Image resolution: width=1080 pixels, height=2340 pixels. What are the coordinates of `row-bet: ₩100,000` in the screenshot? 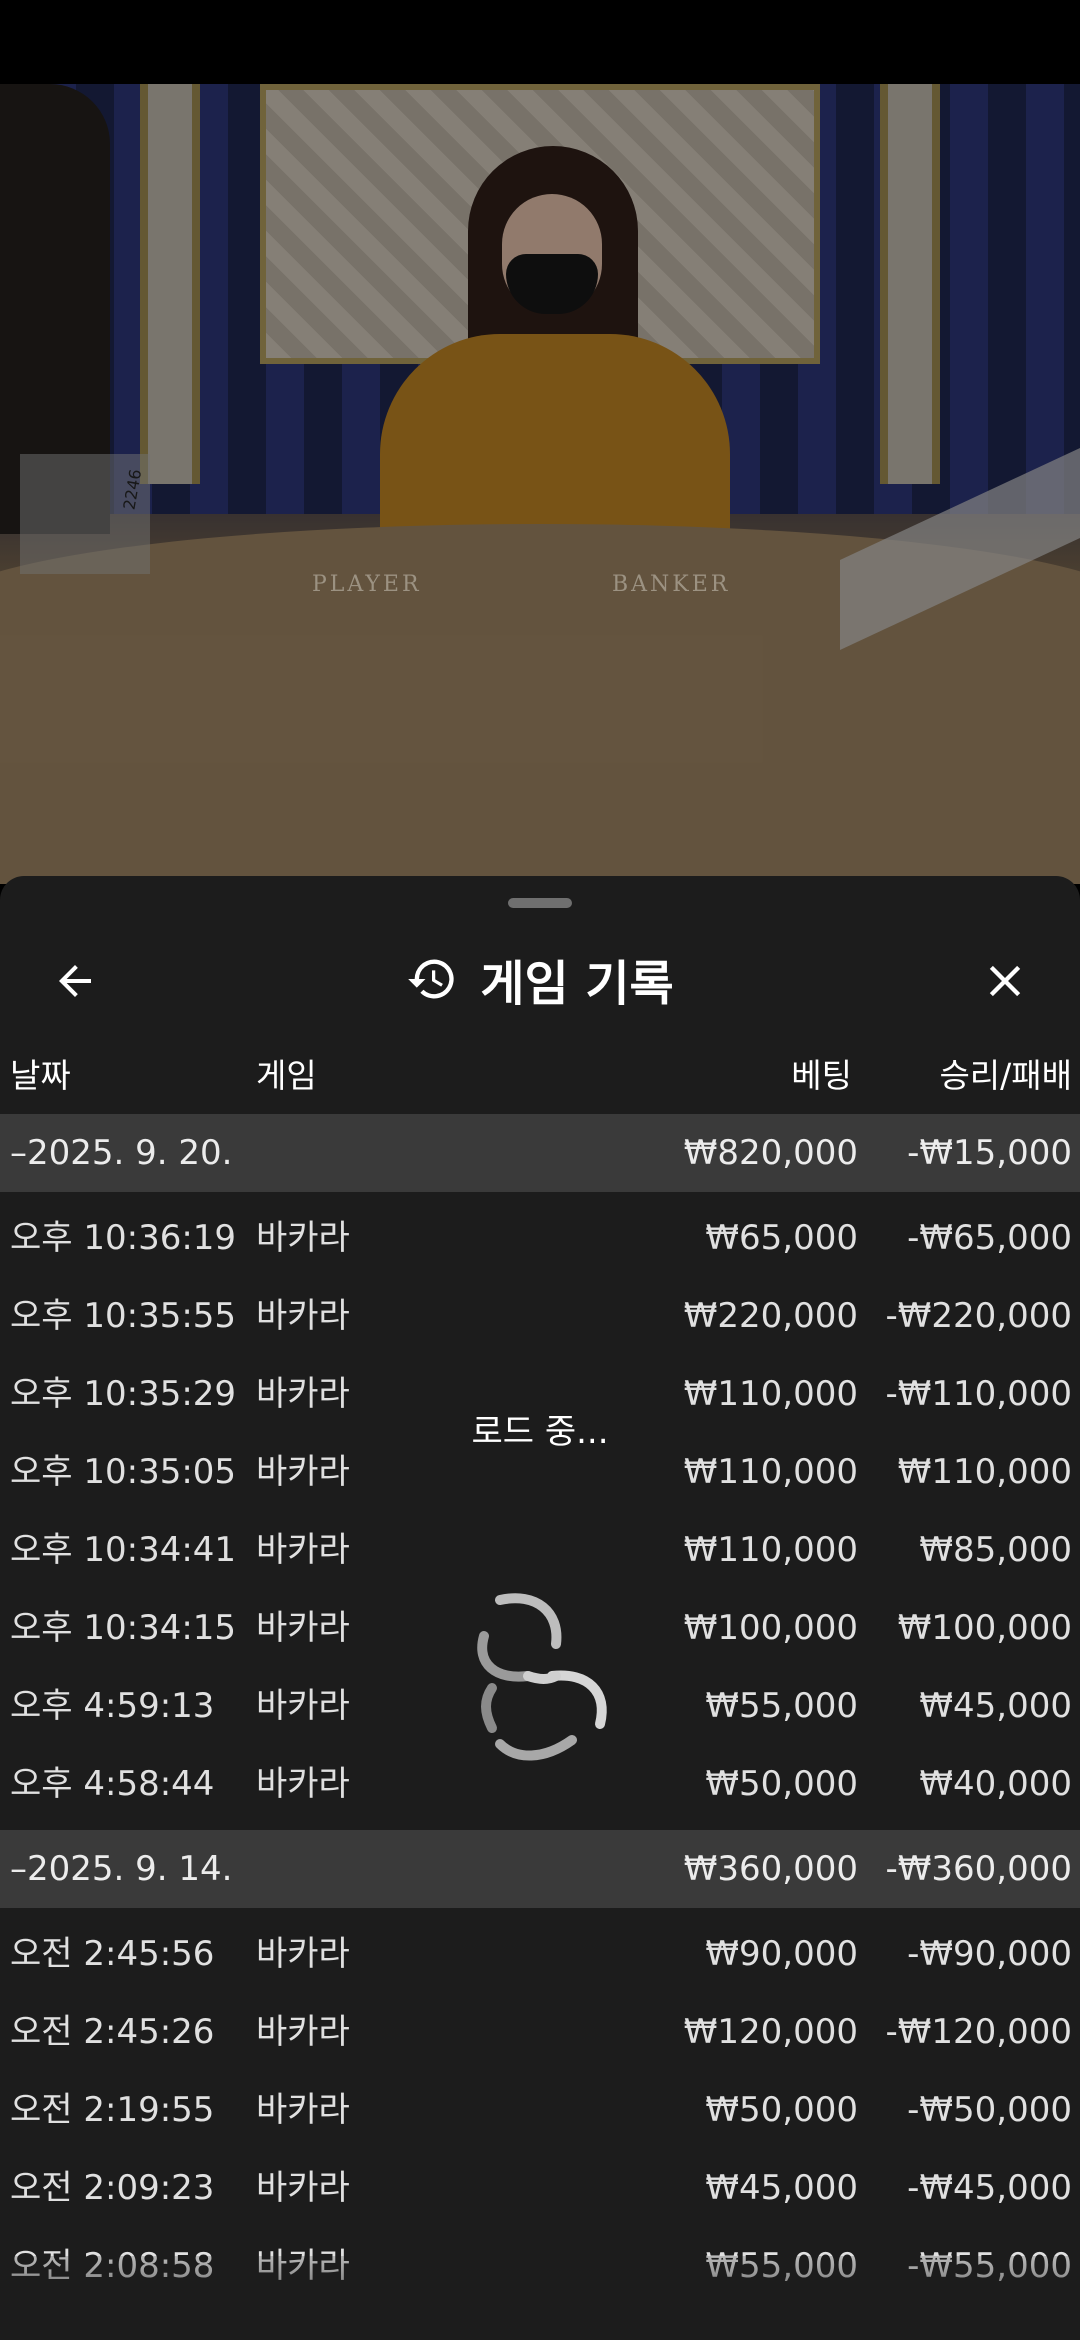 It's located at (770, 1628).